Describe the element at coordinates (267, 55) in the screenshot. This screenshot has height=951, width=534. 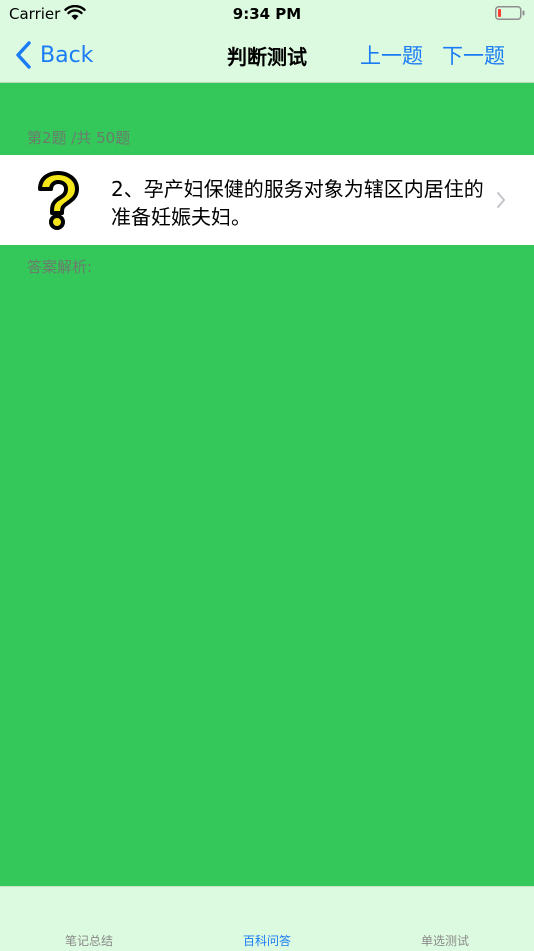
I see `navigation-bar: Back 判断测试 上一题 下一题` at that location.